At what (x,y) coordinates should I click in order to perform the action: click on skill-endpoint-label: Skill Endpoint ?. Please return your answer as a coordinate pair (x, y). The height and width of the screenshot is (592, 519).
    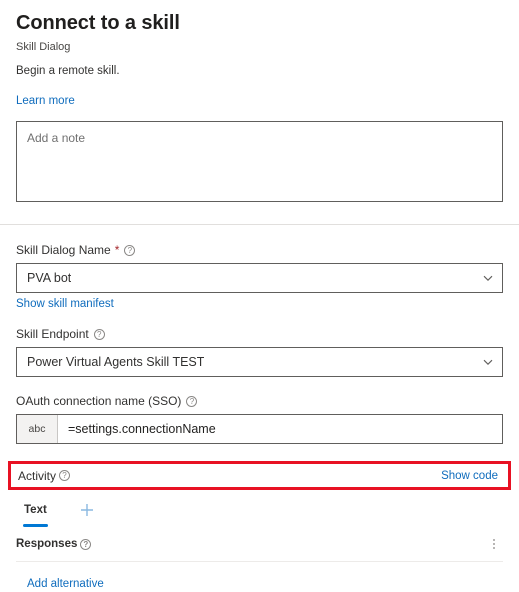
    Looking at the image, I should click on (259, 334).